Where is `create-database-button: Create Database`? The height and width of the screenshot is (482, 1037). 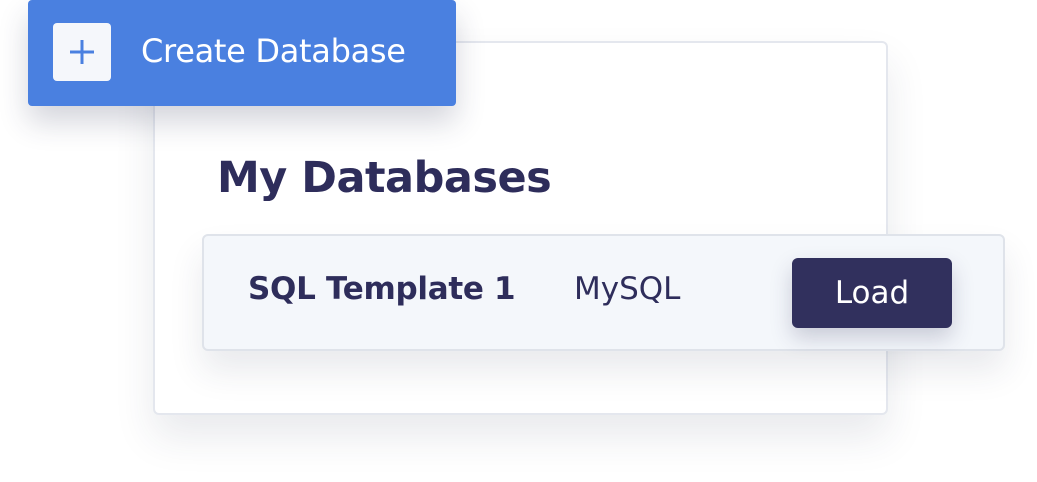
create-database-button: Create Database is located at coordinates (242, 53).